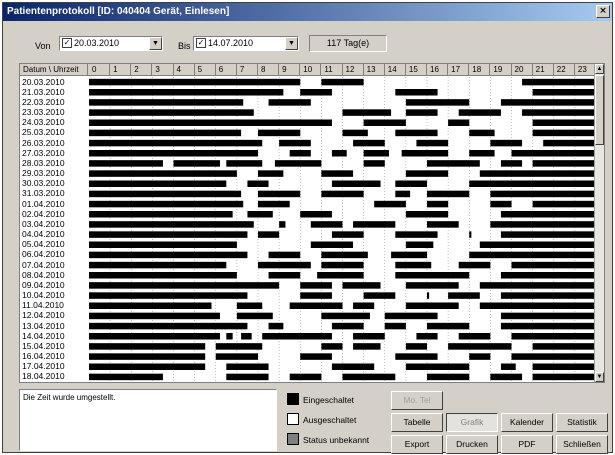 The height and width of the screenshot is (455, 615). Describe the element at coordinates (599, 110) in the screenshot. I see `scroll-thumb` at that location.